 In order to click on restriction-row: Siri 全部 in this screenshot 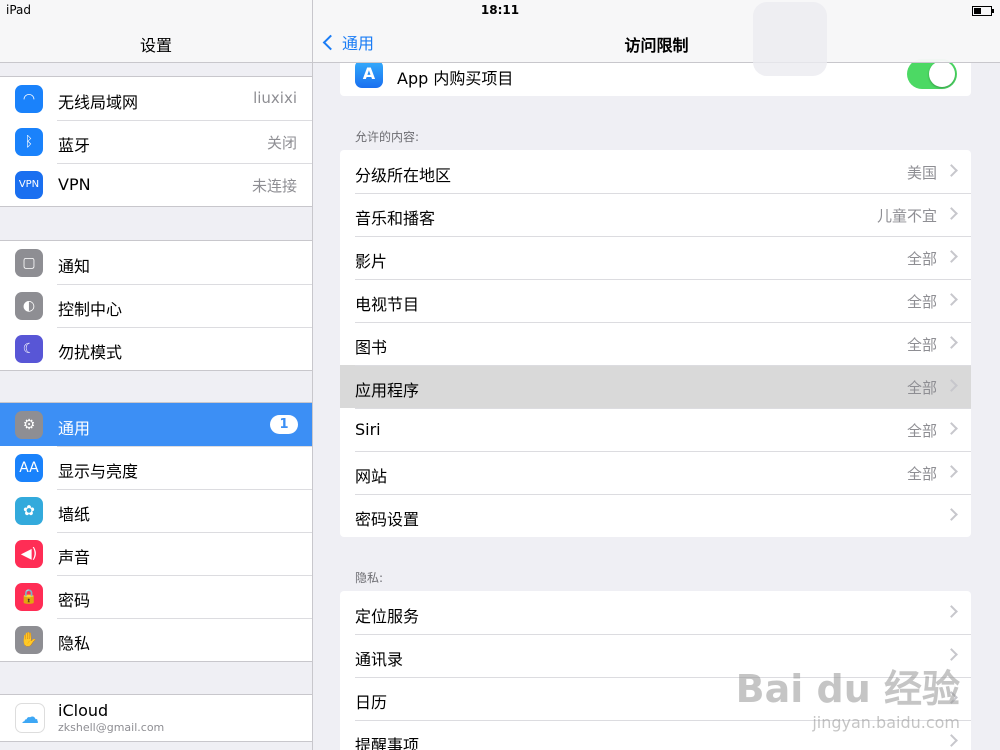, I will do `click(655, 429)`.